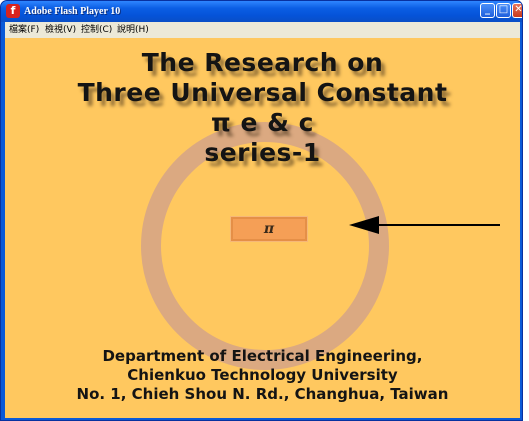 The image size is (529, 421). I want to click on footer-line-1: Department of Electrical Engineering,, so click(262, 356).